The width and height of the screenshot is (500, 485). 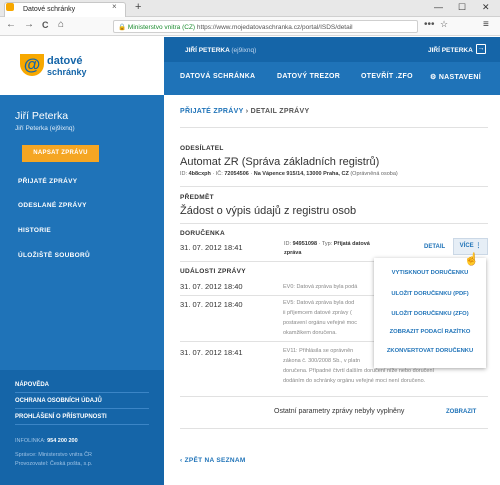 I want to click on nav-nastaveni: ⚙ NASTAVENÍ, so click(x=455, y=77).